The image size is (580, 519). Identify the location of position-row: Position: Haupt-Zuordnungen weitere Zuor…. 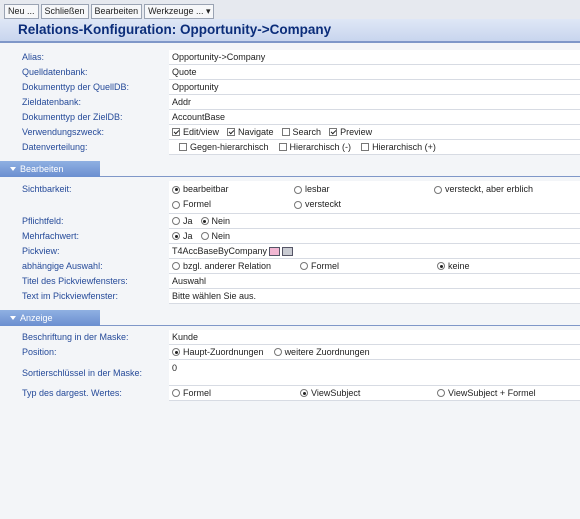
(290, 352).